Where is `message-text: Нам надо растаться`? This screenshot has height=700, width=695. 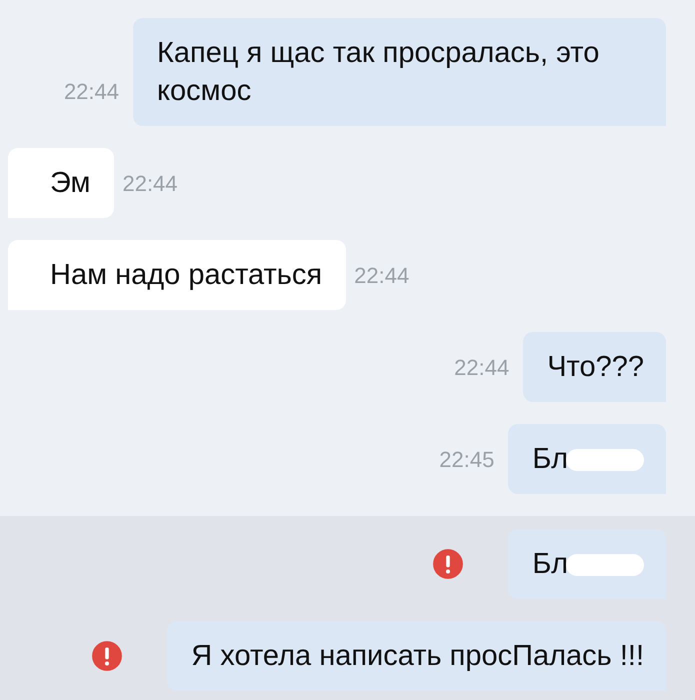
message-text: Нам надо растаться is located at coordinates (186, 275).